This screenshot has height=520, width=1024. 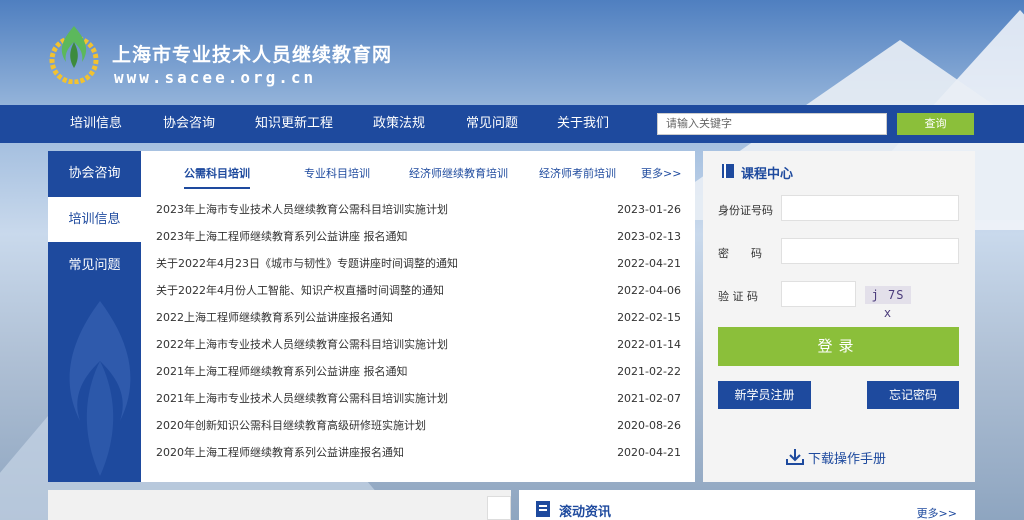 What do you see at coordinates (649, 209) in the screenshot?
I see `news-date: 2023-01-26` at bounding box center [649, 209].